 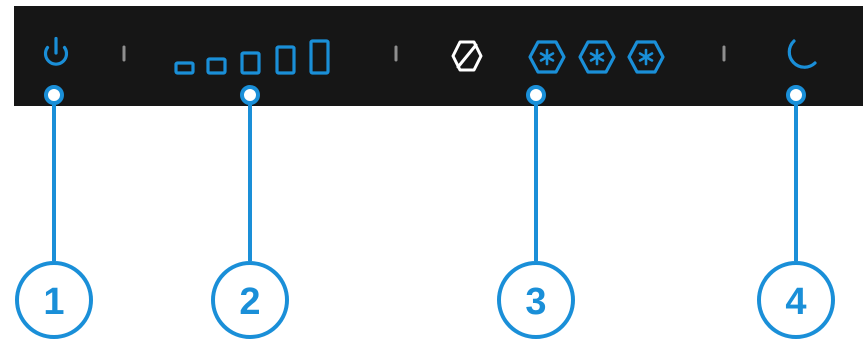 I want to click on cooling-mode-group, so click(x=596, y=57).